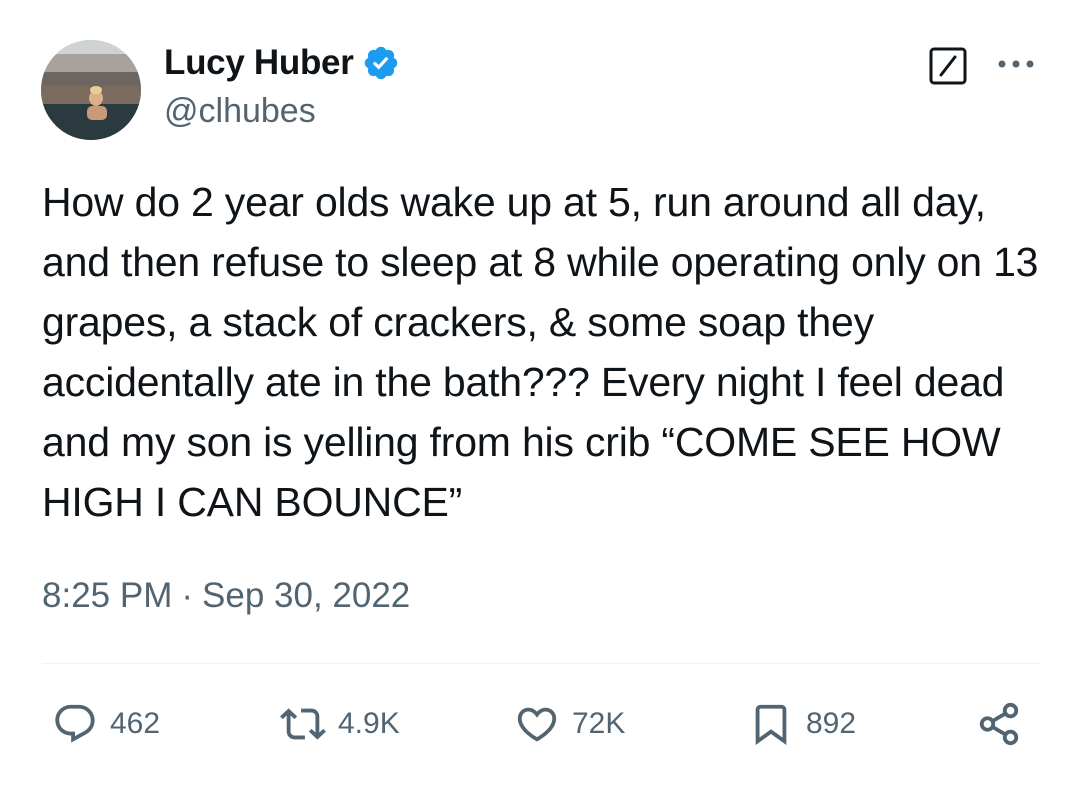 The image size is (1080, 785). I want to click on share-button, so click(999, 724).